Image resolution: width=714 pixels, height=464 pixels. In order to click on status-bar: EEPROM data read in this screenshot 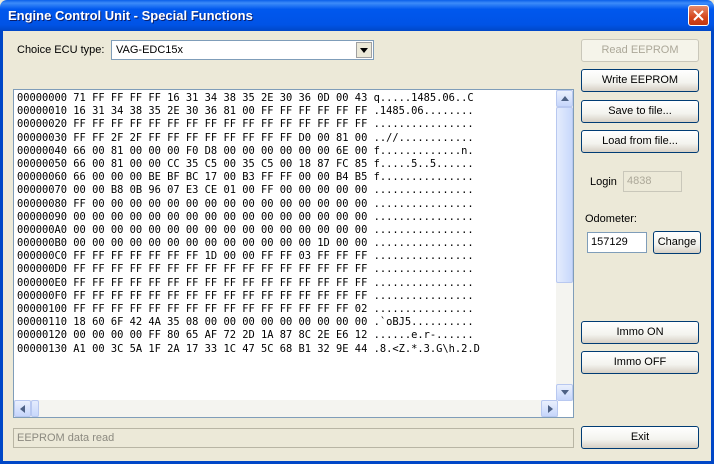, I will do `click(293, 438)`.